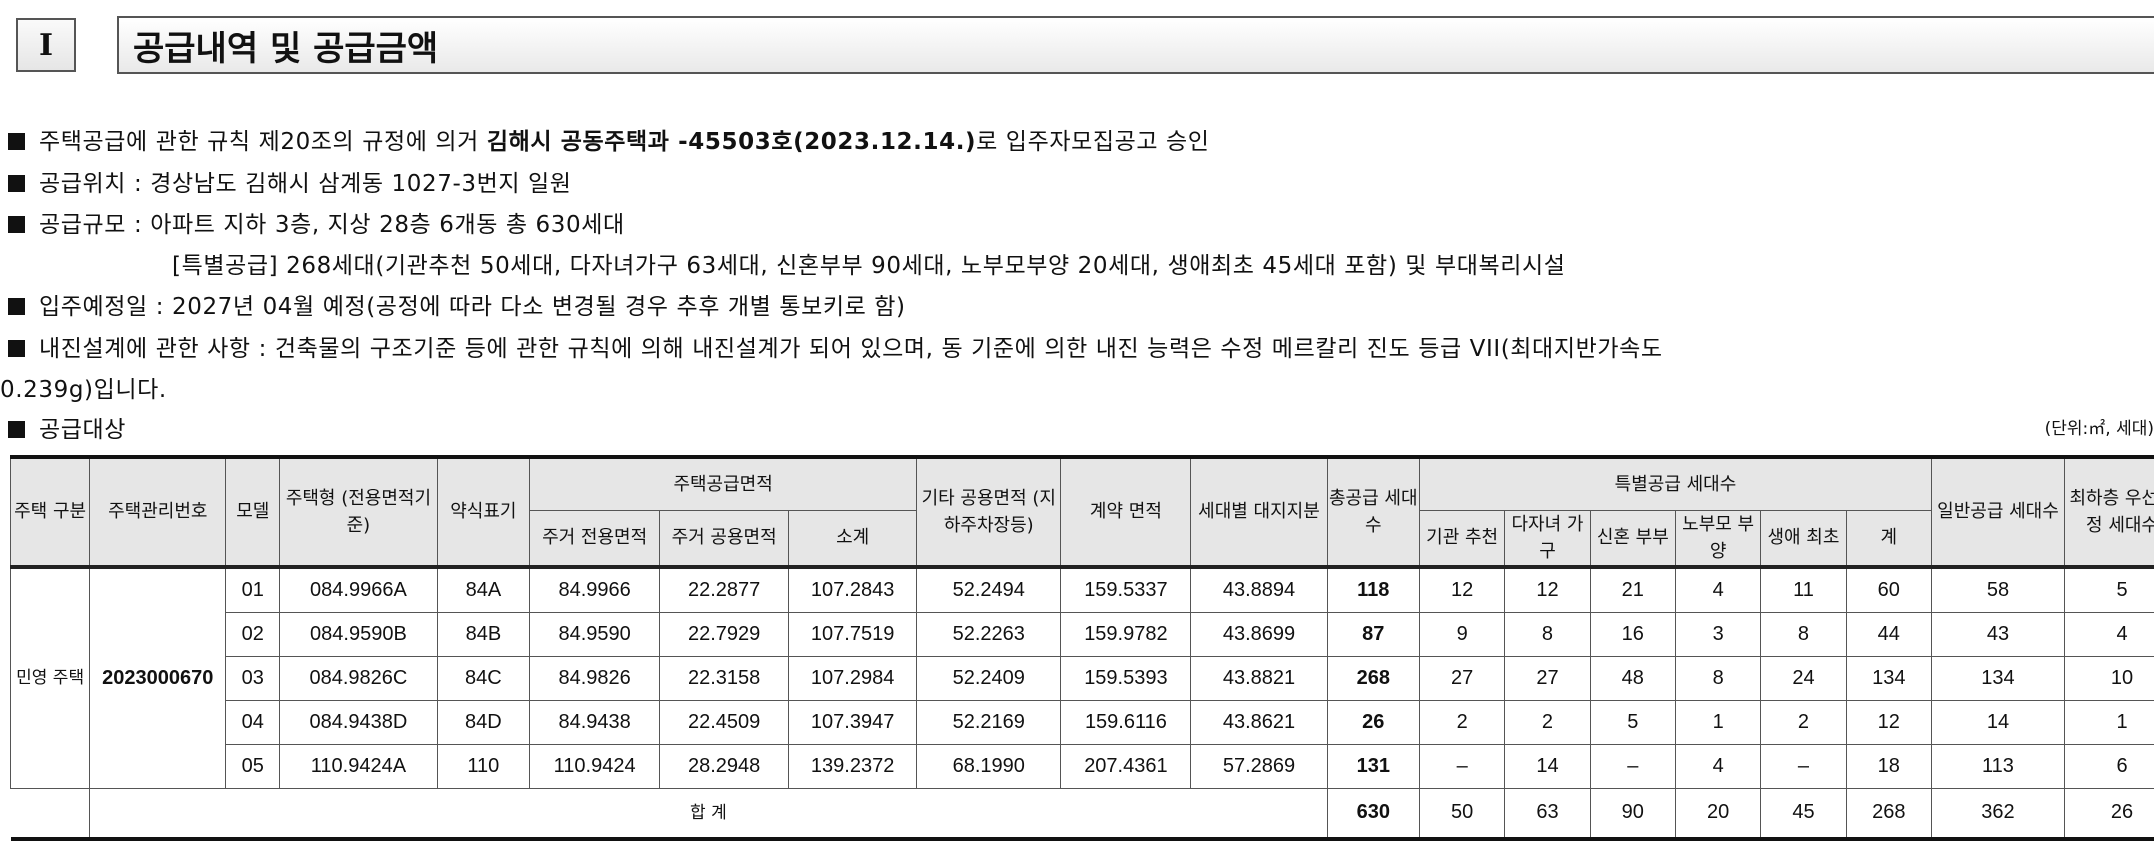  I want to click on common-cell: 22.2877, so click(724, 589).